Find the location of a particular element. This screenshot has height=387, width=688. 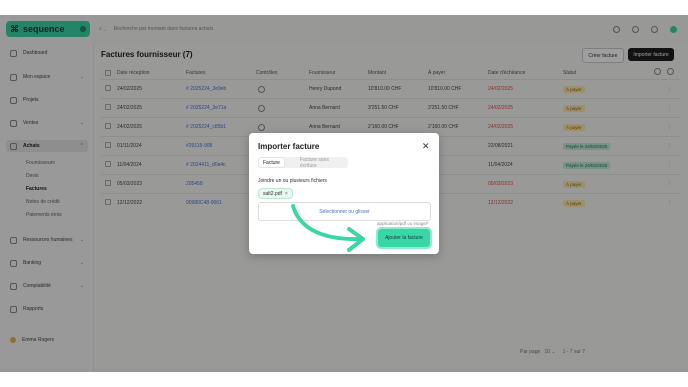

modal-tabs: Facture Facture sans écriture is located at coordinates (303, 163).